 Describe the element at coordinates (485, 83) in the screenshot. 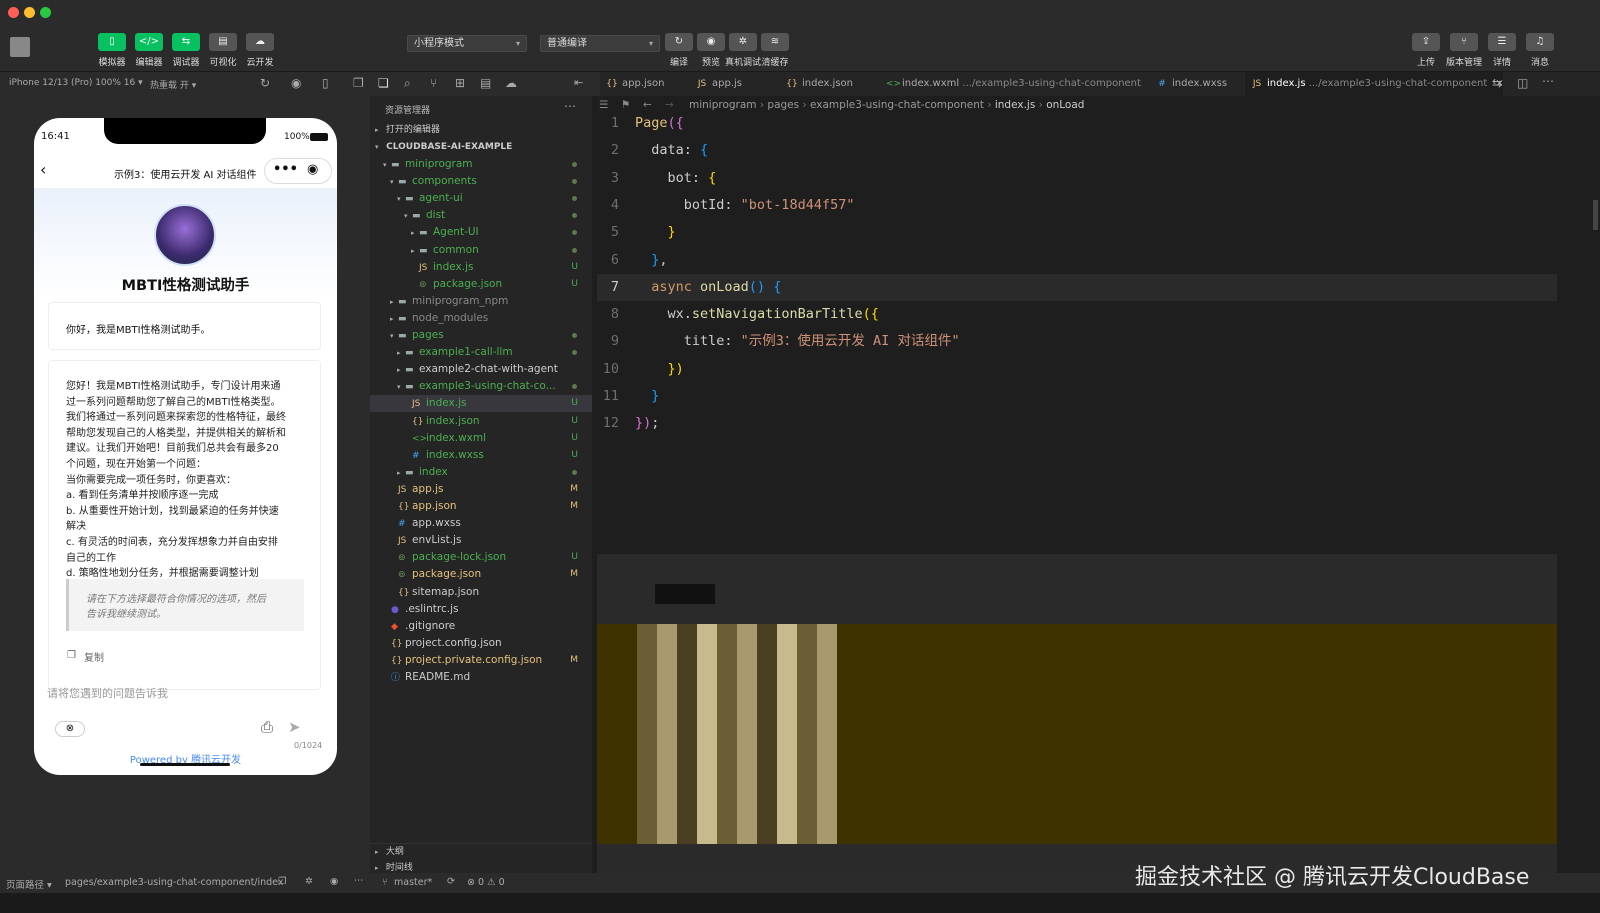

I see `panel-icon: ▤` at that location.